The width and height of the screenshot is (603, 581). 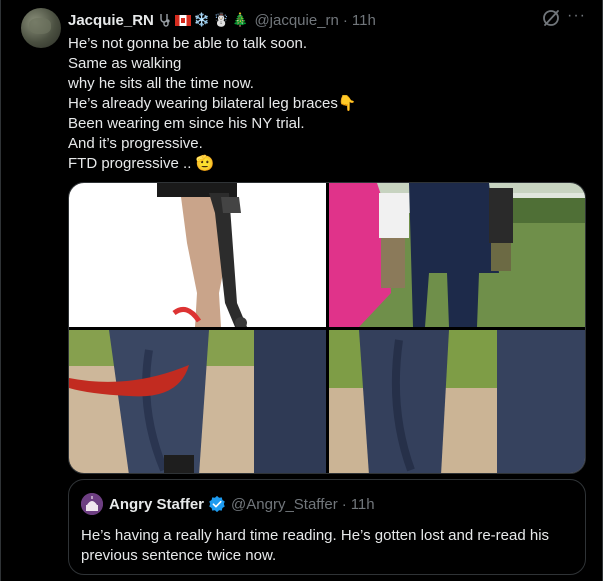 I want to click on quote-author-name: Angry Staffer, so click(x=156, y=504).